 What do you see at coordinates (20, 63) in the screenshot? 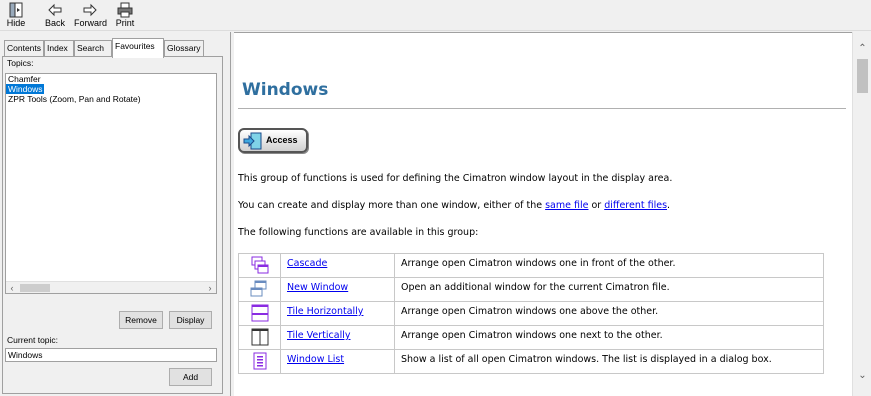
I see `topics-label: Topics:` at bounding box center [20, 63].